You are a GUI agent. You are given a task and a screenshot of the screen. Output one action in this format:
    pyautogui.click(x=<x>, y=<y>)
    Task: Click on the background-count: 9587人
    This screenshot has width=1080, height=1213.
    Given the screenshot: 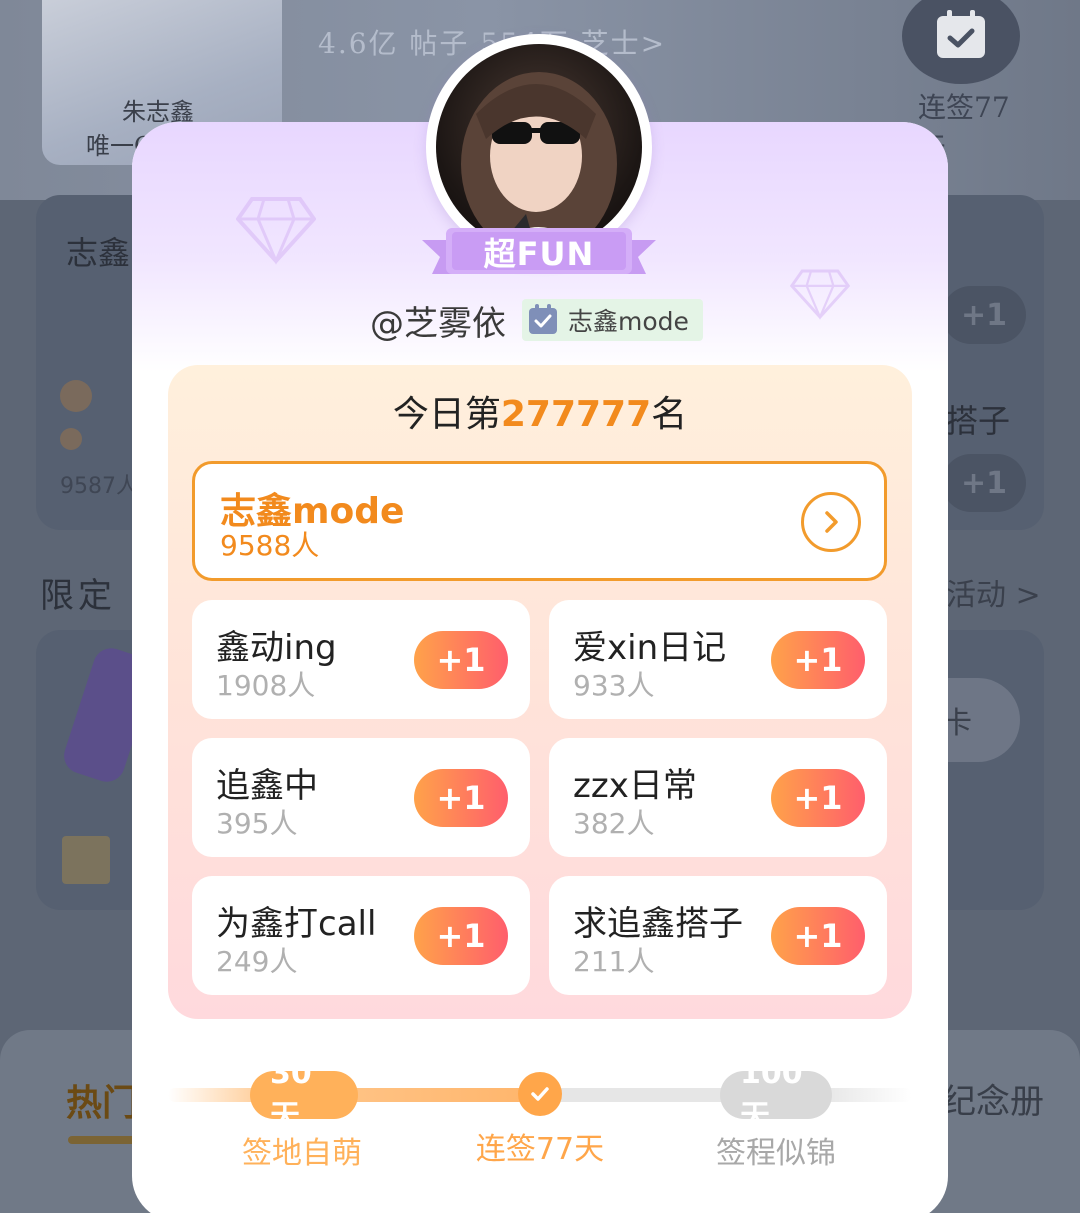 What is the action you would take?
    pyautogui.click(x=99, y=486)
    